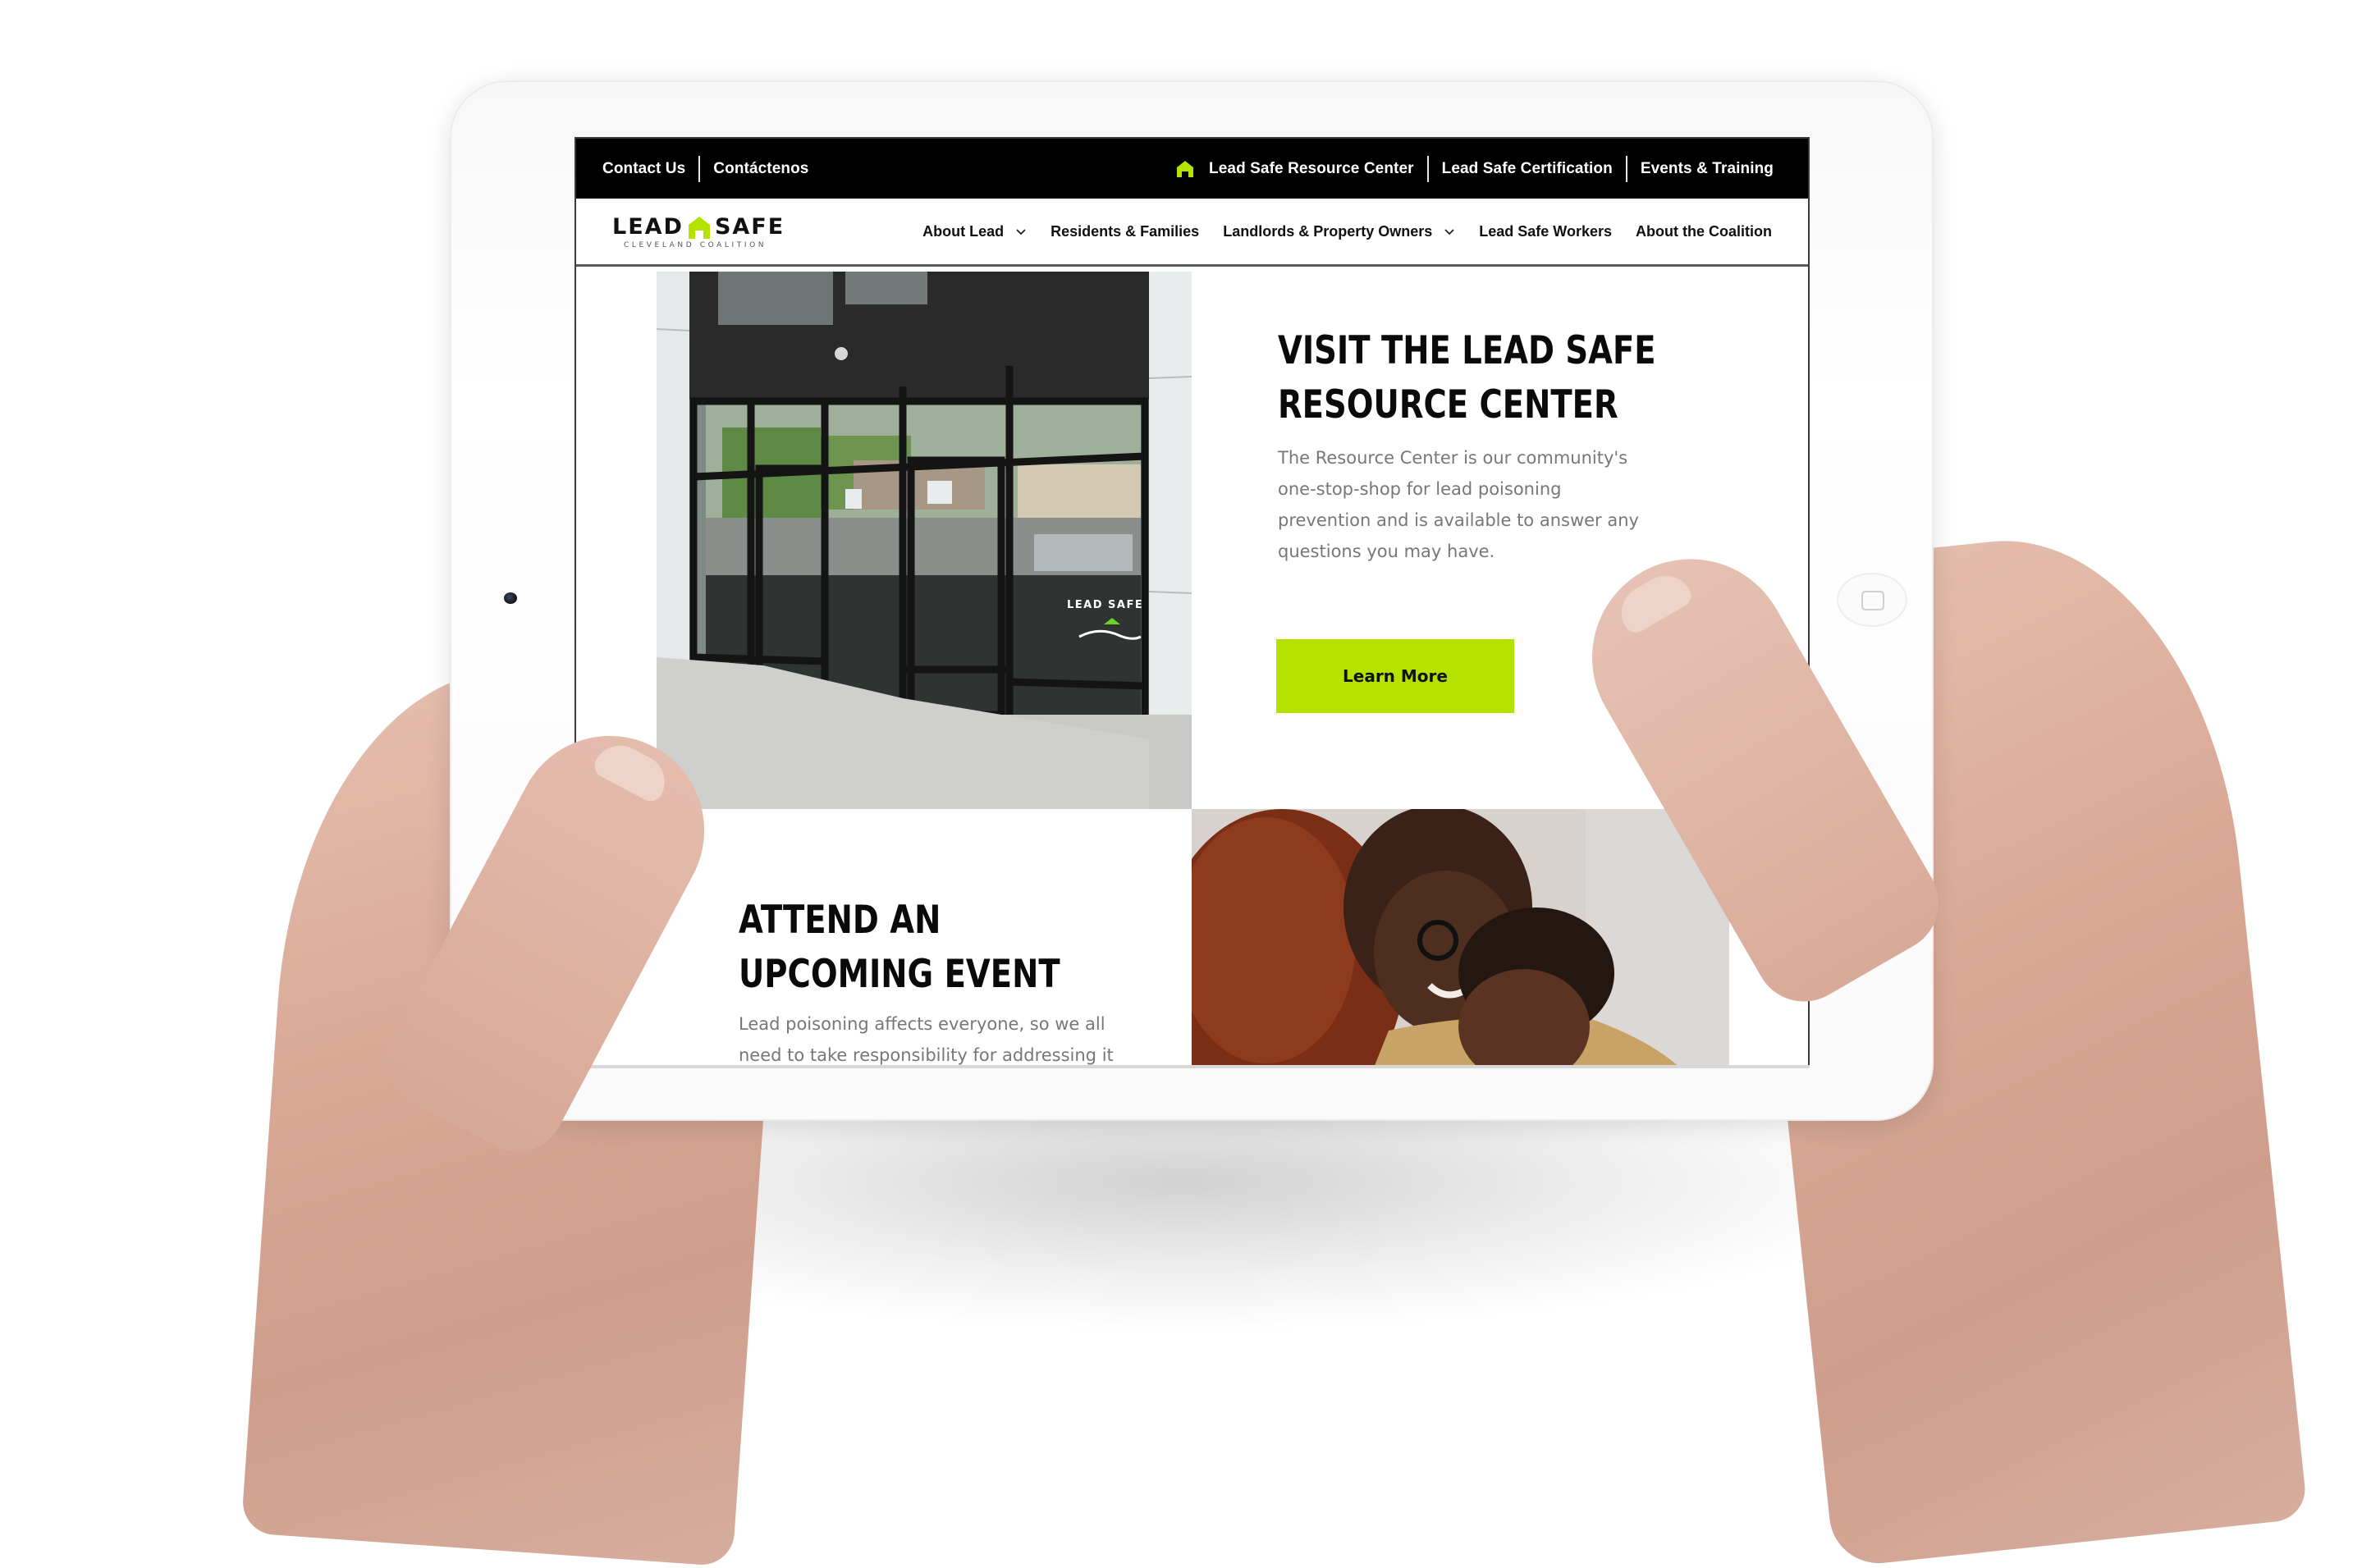  I want to click on learn-more-button: Learn More, so click(1395, 676).